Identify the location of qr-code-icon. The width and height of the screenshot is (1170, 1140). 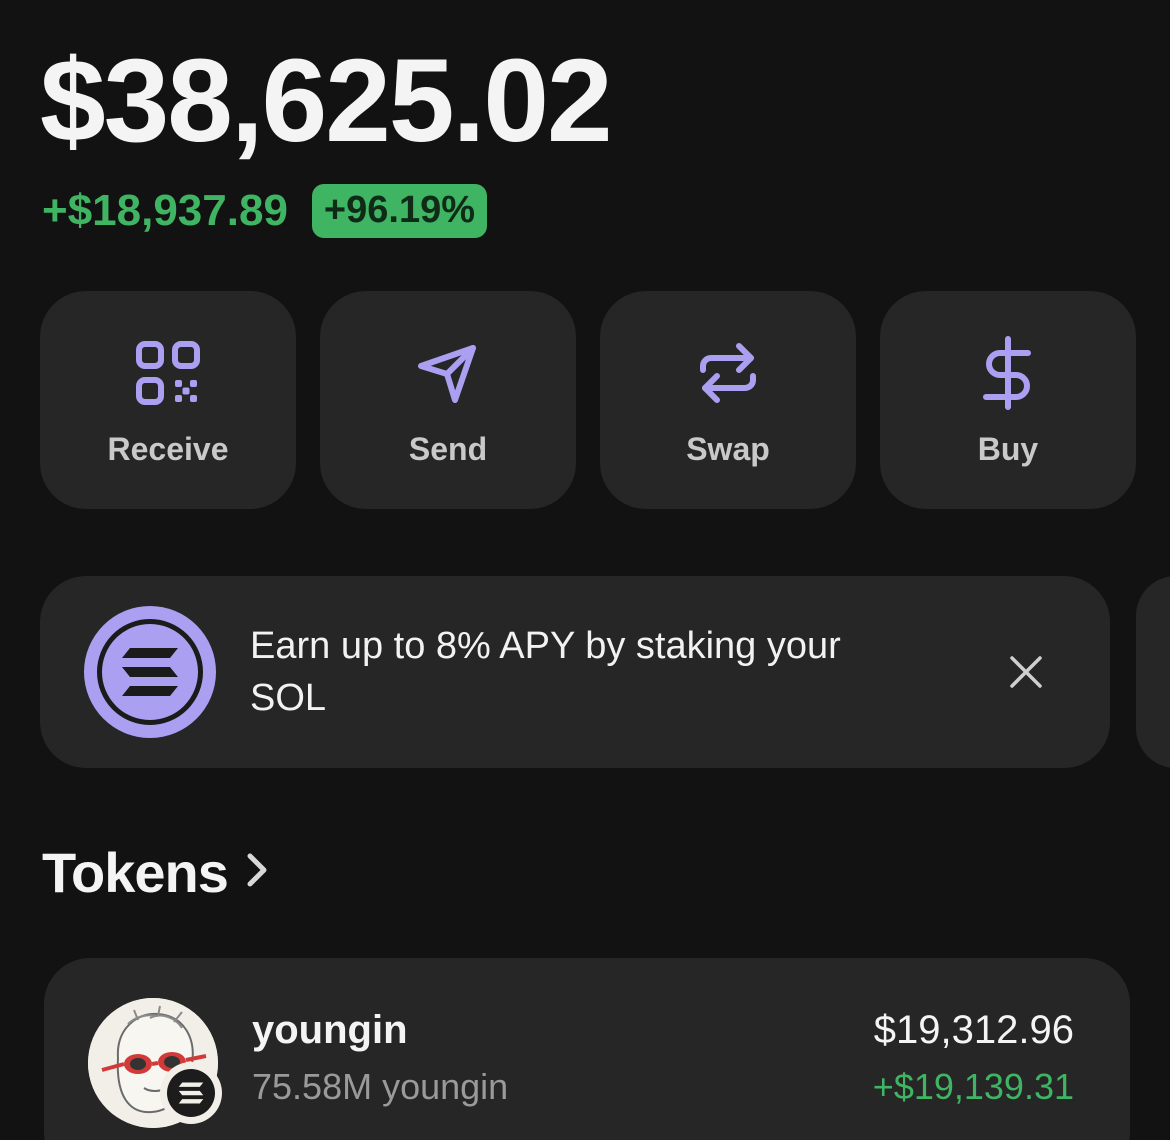
(168, 373).